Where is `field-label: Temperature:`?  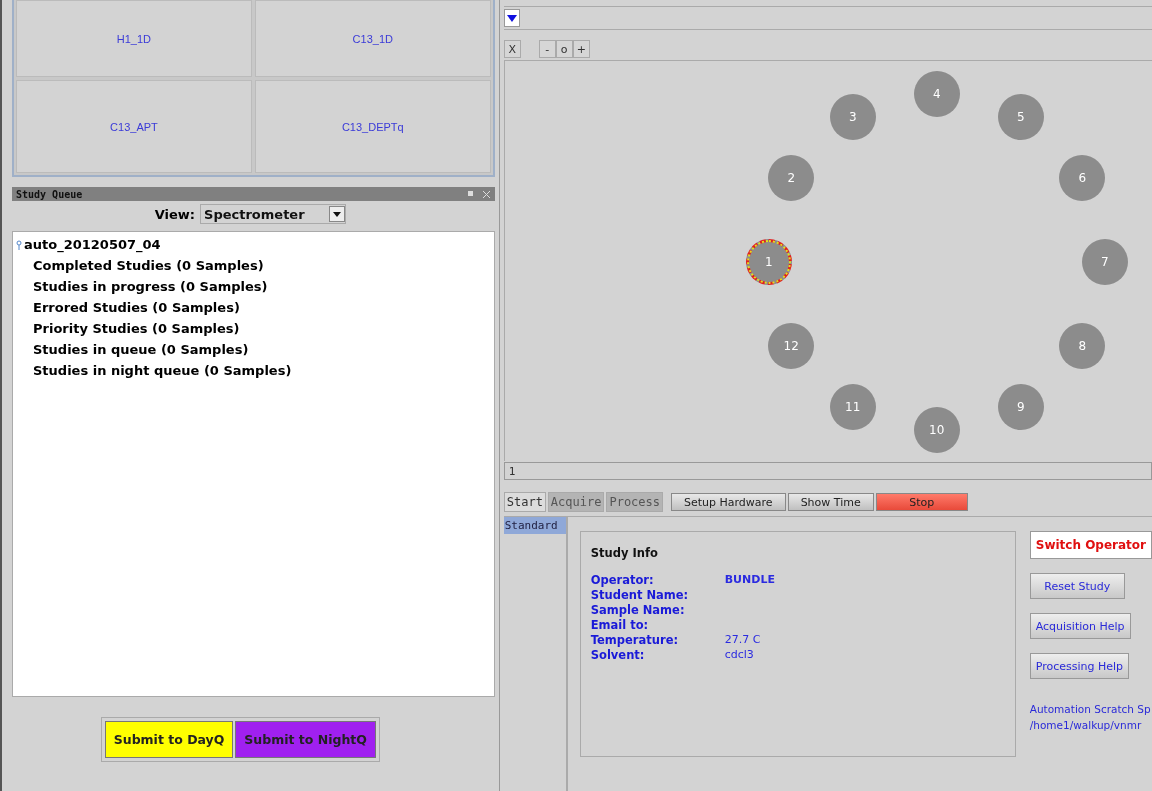
field-label: Temperature: is located at coordinates (635, 639).